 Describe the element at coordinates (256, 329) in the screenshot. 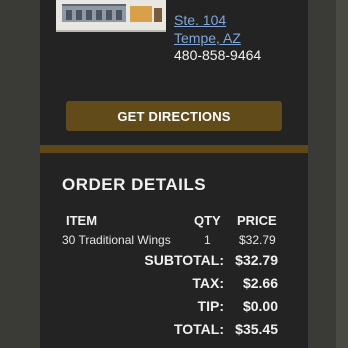

I see `total-value: $35.45` at that location.